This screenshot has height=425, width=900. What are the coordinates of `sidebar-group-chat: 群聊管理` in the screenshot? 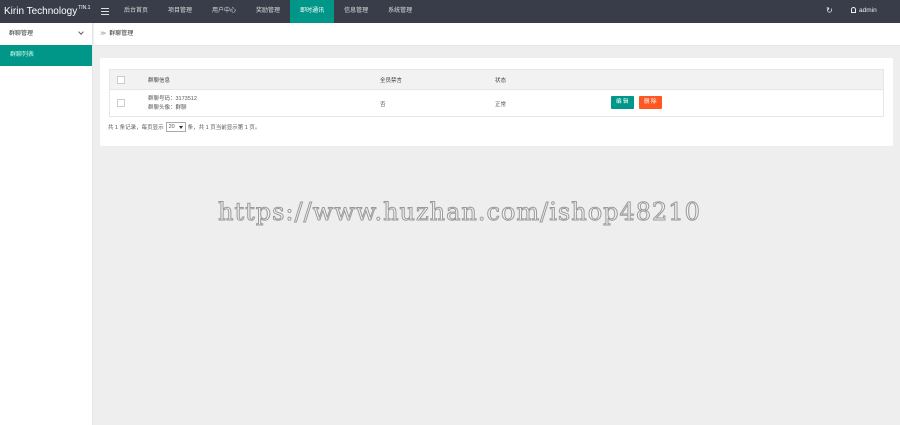 It's located at (46, 34).